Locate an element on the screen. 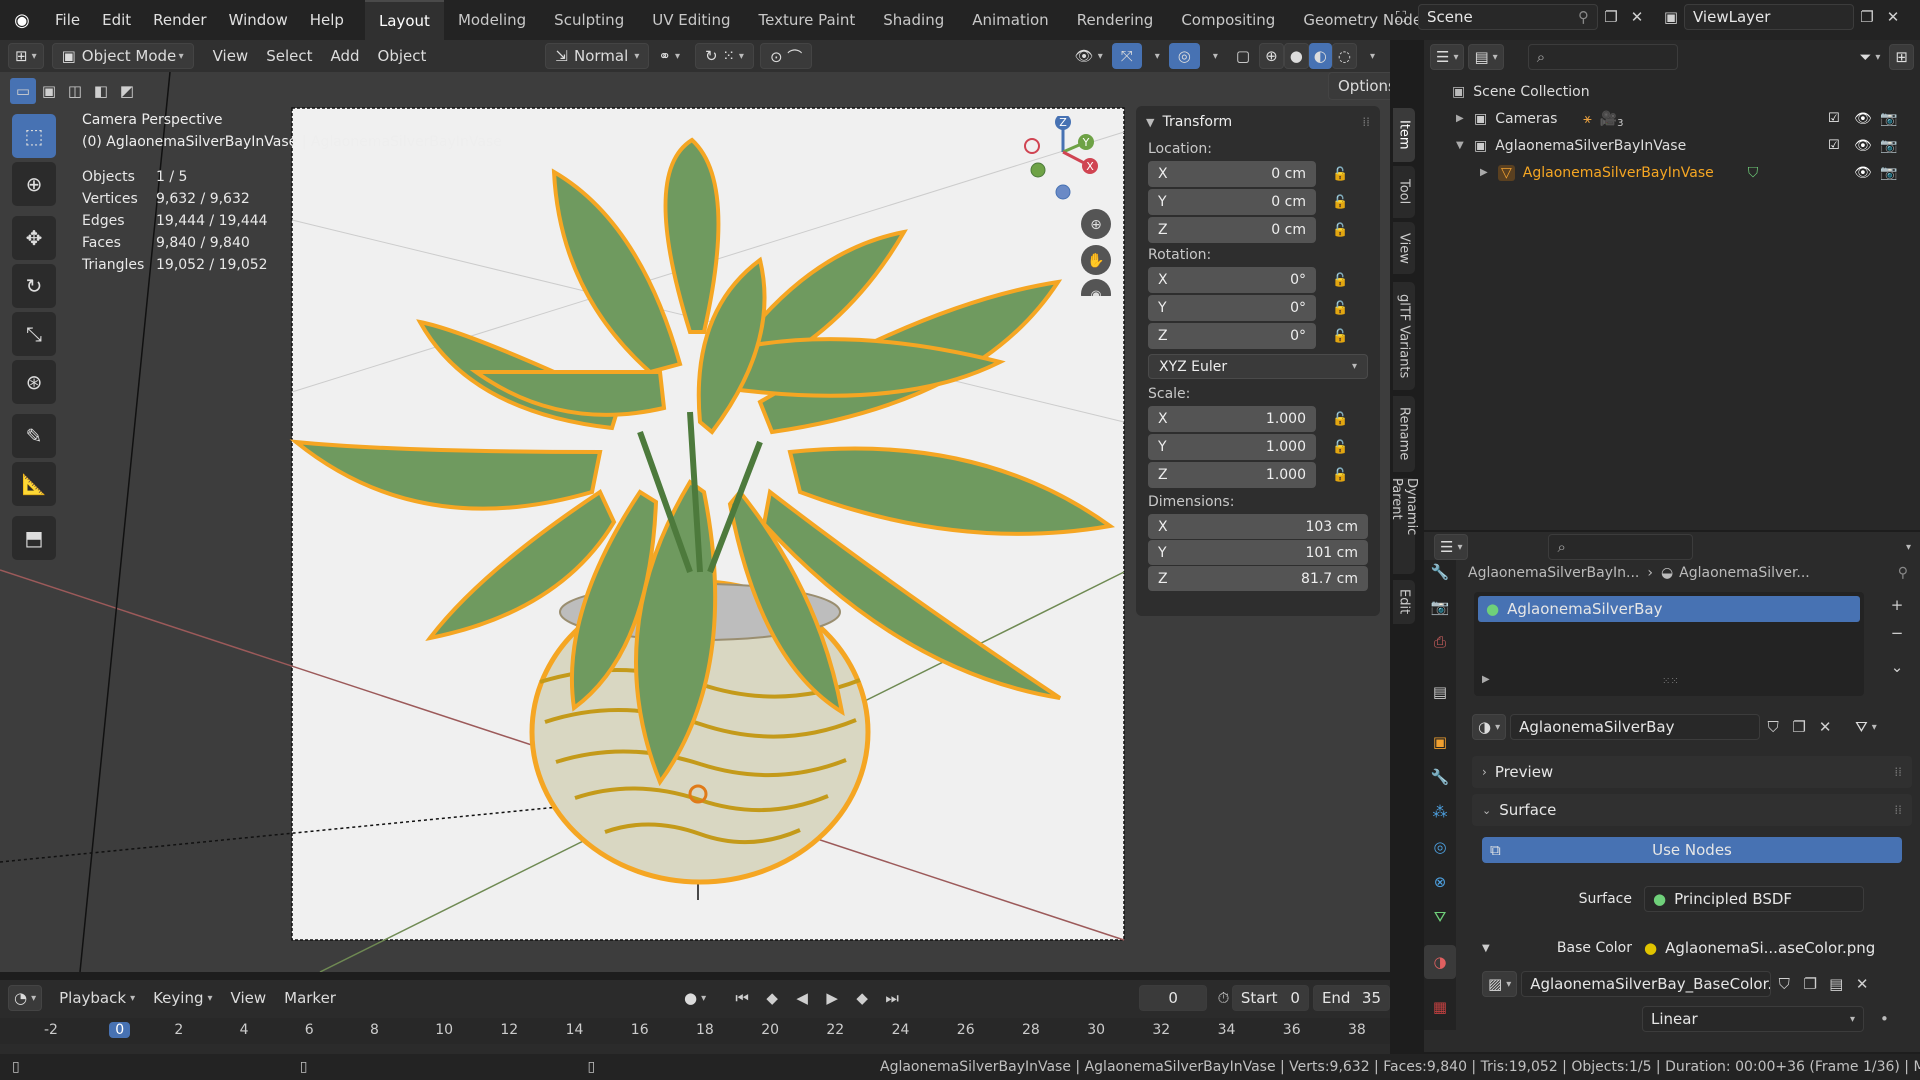 The image size is (1920, 1080). current-frame-field: 0 is located at coordinates (1173, 998).